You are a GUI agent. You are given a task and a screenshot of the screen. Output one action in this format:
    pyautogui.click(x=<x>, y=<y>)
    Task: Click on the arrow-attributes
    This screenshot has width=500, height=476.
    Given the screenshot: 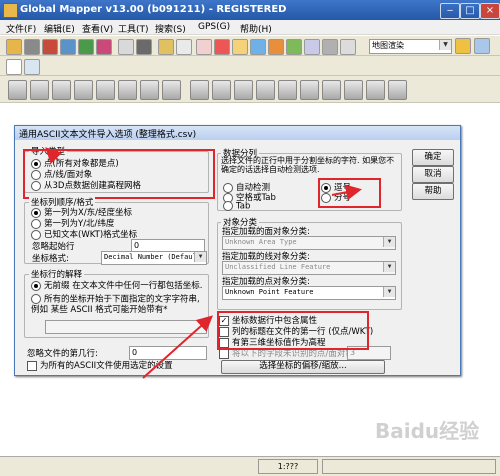 What is the action you would take?
    pyautogui.click(x=177, y=347)
    